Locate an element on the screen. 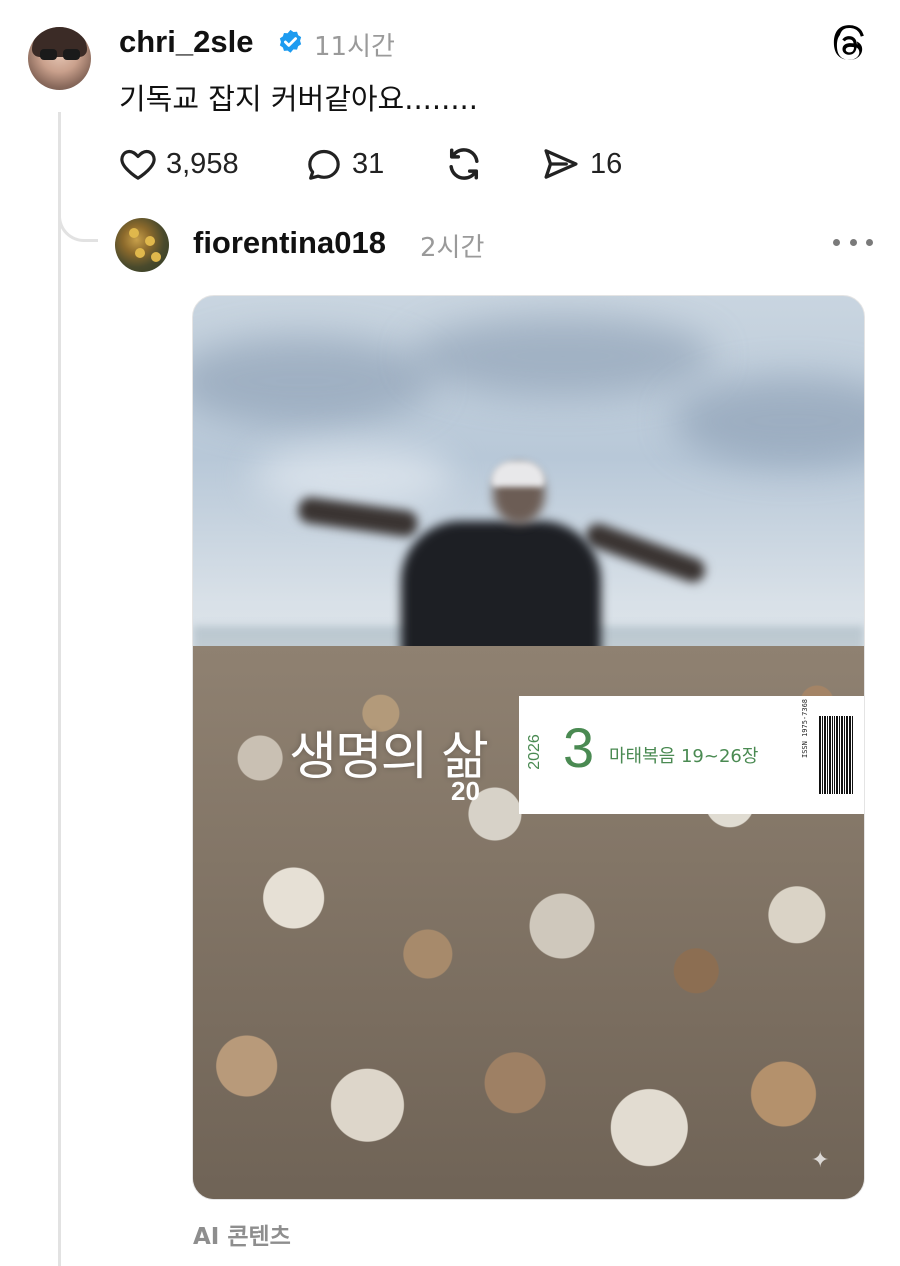  reply-timestamp: 2시간 is located at coordinates (452, 248).